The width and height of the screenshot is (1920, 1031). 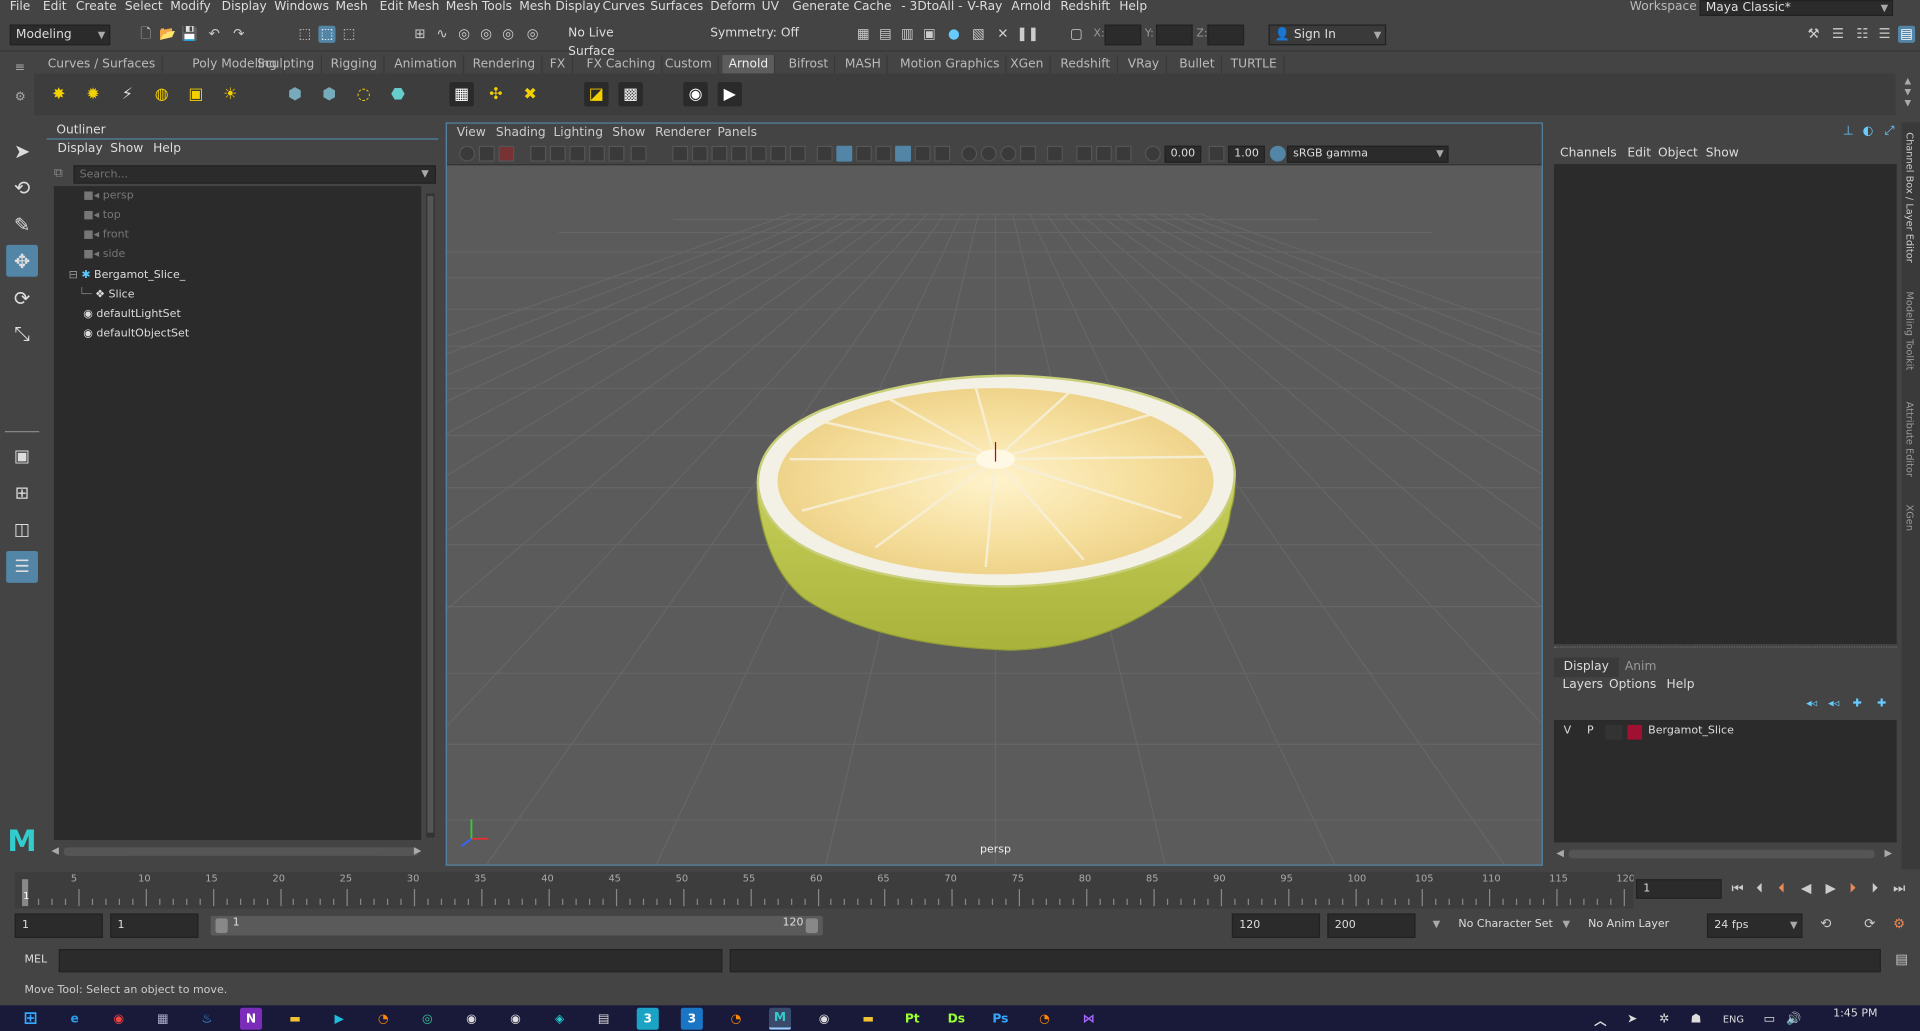 What do you see at coordinates (863, 153) in the screenshot?
I see `wireframe-on-shaded-icon` at bounding box center [863, 153].